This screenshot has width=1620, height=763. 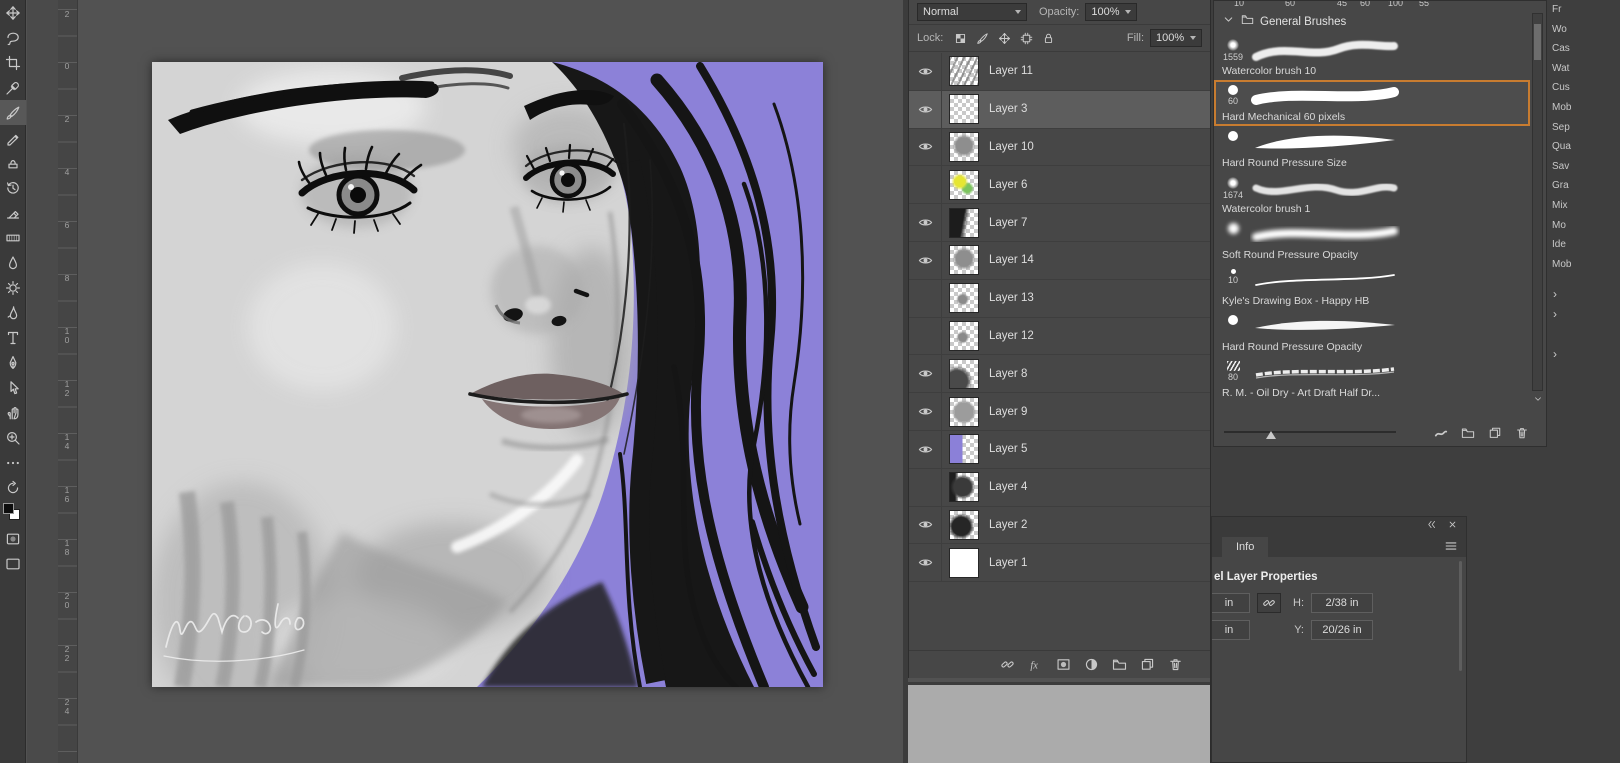 What do you see at coordinates (1008, 525) in the screenshot?
I see `layer-name: Layer 2` at bounding box center [1008, 525].